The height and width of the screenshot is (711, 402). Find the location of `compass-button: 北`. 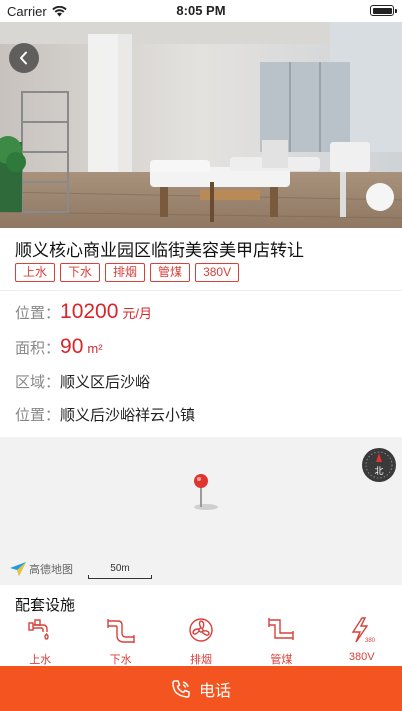

compass-button: 北 is located at coordinates (379, 465).